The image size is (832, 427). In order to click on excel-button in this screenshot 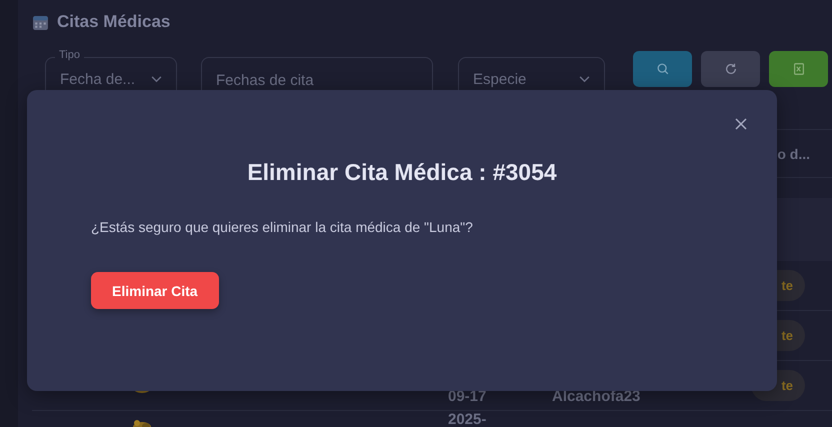, I will do `click(798, 69)`.